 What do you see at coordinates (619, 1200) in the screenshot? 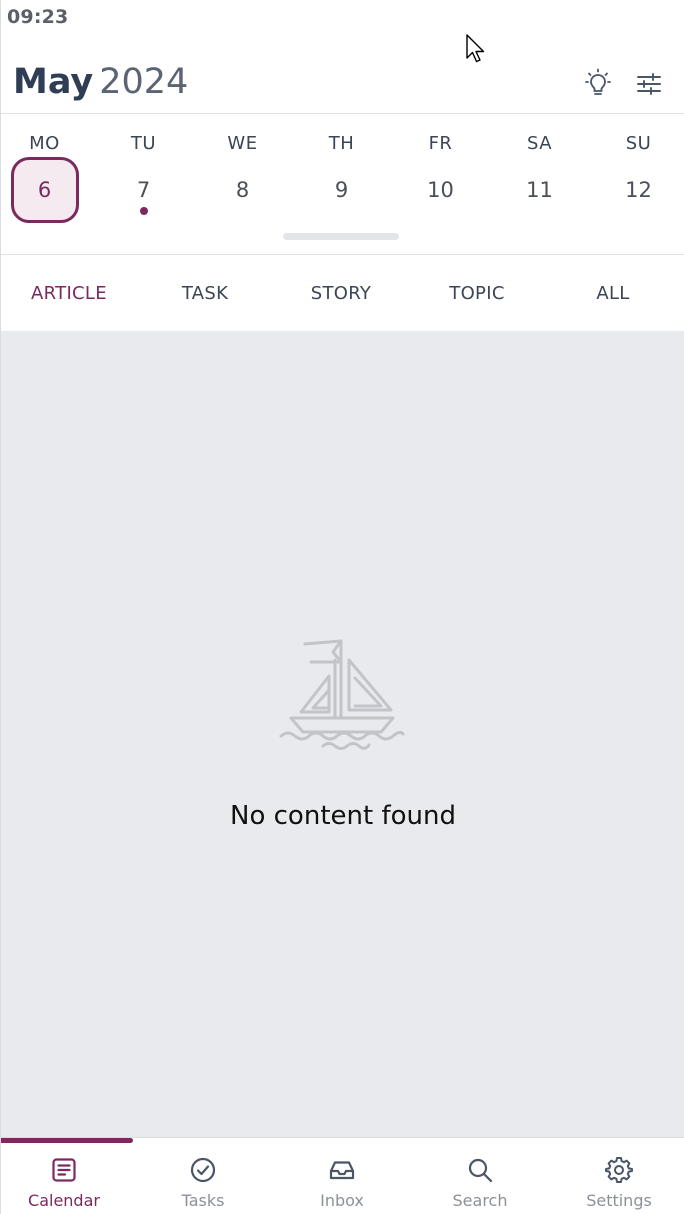
I see `nav-label: Settings` at bounding box center [619, 1200].